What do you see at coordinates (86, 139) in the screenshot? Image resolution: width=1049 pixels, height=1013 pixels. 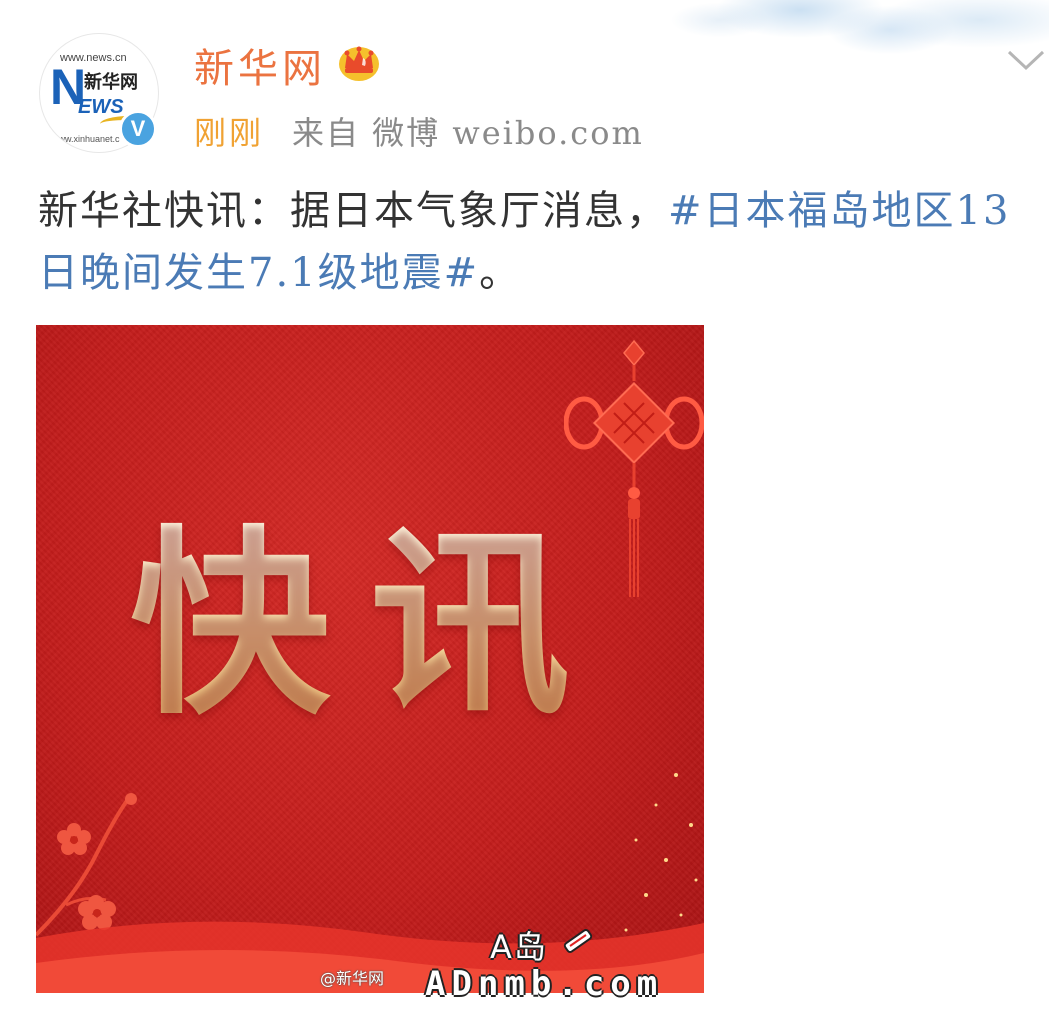 I see `avatar-url-bottom: www.xinhuanet.c` at bounding box center [86, 139].